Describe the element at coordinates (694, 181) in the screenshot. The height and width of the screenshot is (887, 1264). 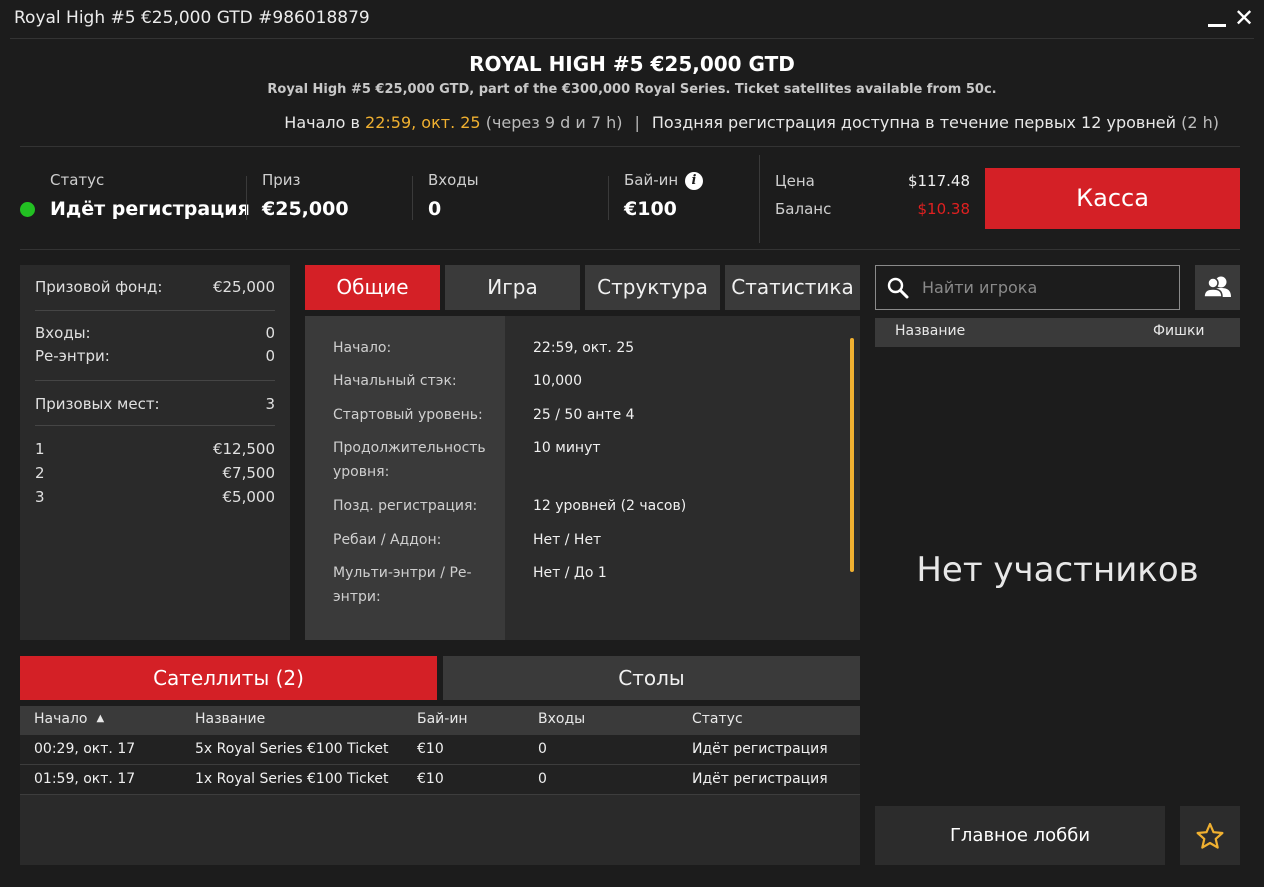
I see `info-icon: i` at that location.